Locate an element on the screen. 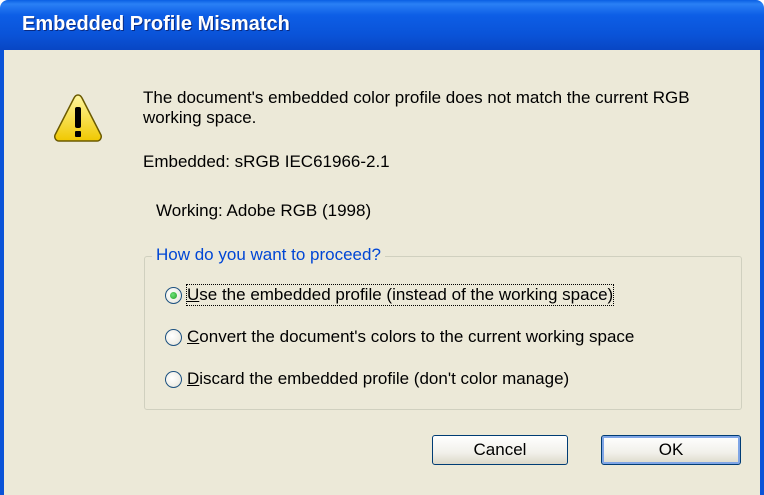 This screenshot has height=495, width=764. radio-discard is located at coordinates (173, 379).